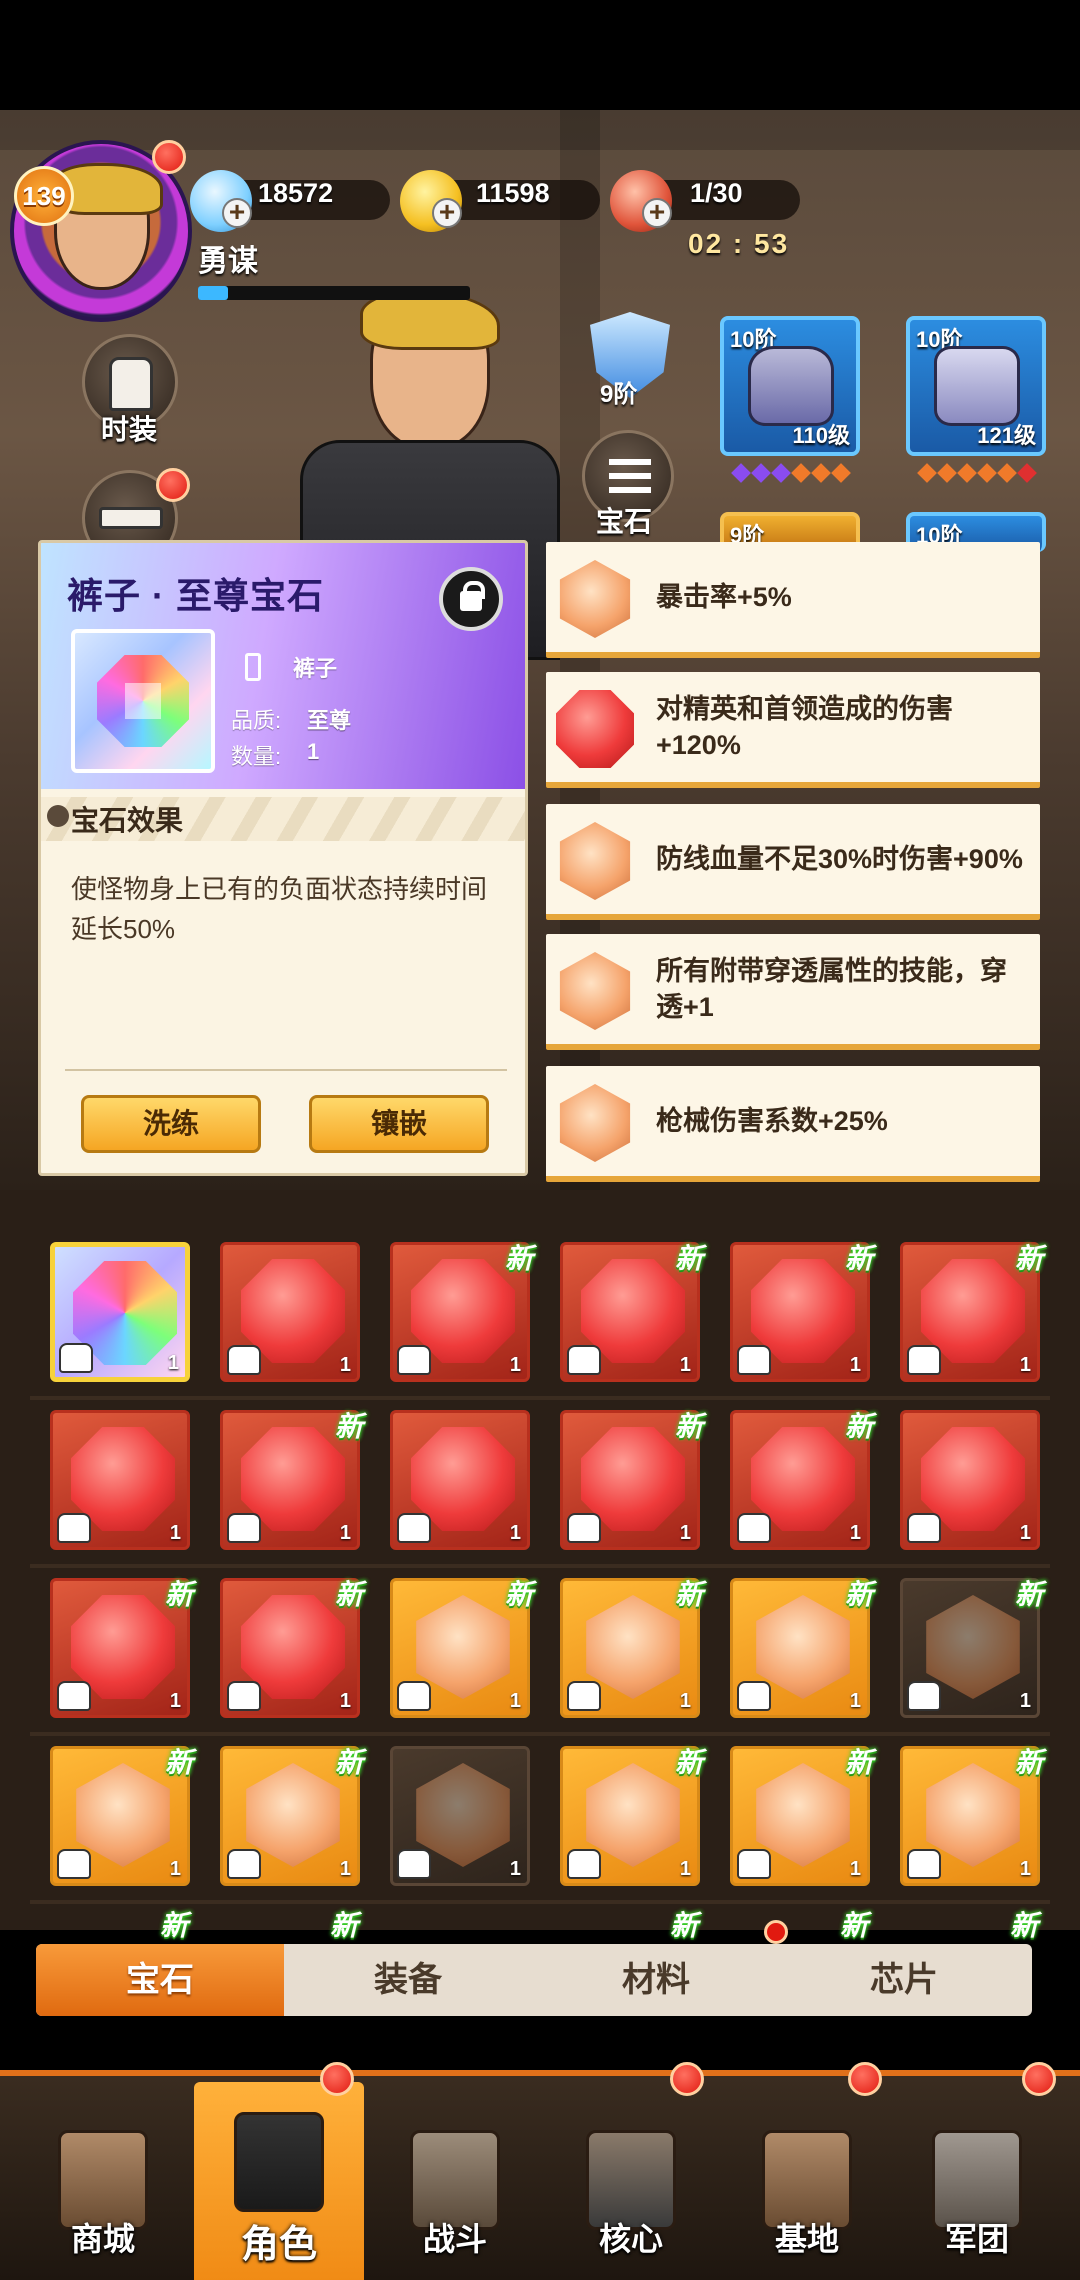 This screenshot has width=1080, height=2280. What do you see at coordinates (793, 600) in the screenshot?
I see `attribute-row: 暴击率+5%` at bounding box center [793, 600].